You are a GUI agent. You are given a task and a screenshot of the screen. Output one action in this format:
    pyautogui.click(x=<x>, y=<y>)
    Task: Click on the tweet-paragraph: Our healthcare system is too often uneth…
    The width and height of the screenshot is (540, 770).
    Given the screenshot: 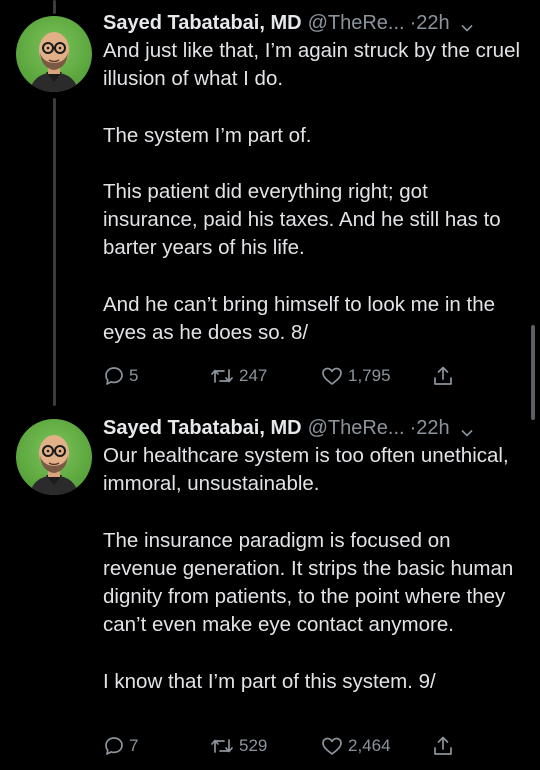 What is the action you would take?
    pyautogui.click(x=306, y=470)
    